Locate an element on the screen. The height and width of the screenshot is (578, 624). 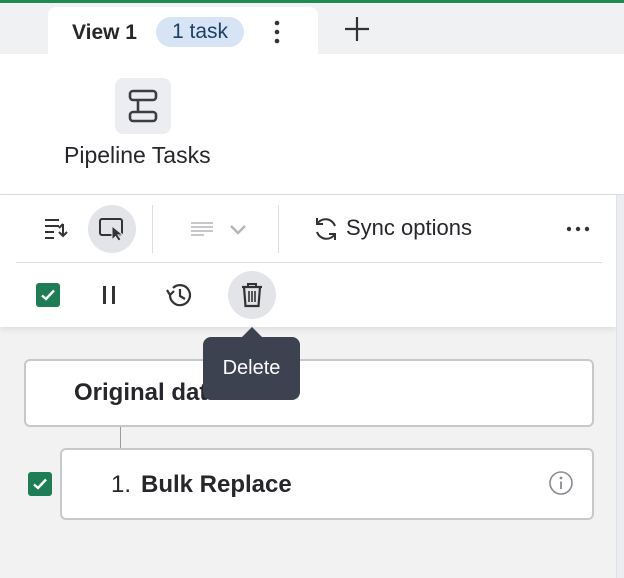
task-list-sync-icon is located at coordinates (56, 229).